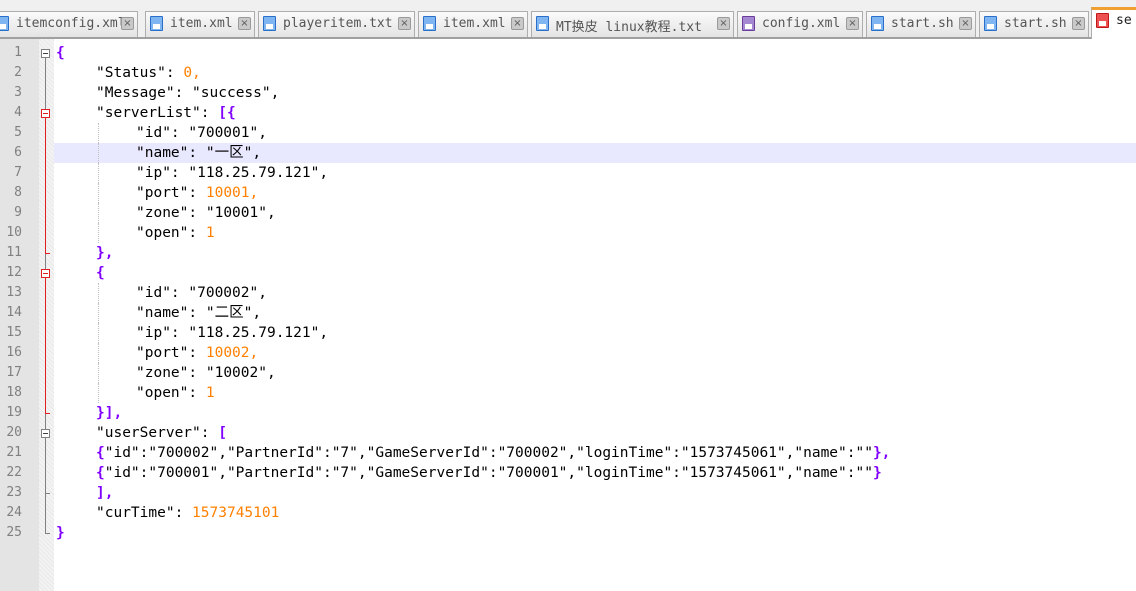 The width and height of the screenshot is (1136, 591). Describe the element at coordinates (568, 353) in the screenshot. I see `code-line: 16 "port": 10002,` at that location.